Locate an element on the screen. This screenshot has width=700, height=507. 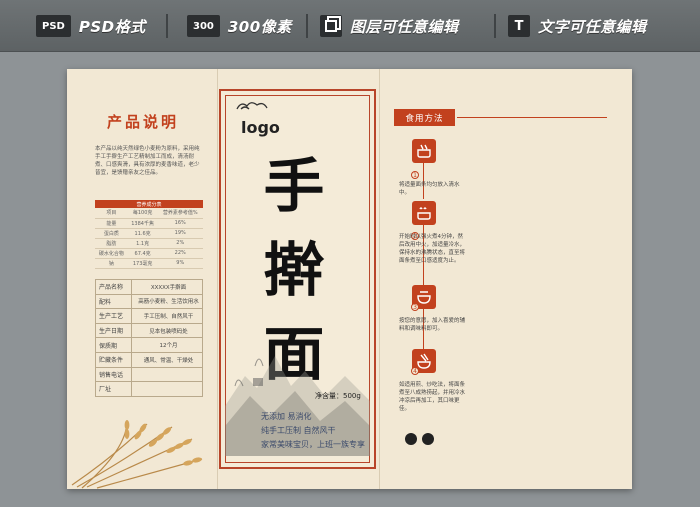
info-label: 生产日期 is located at coordinates (113, 330).